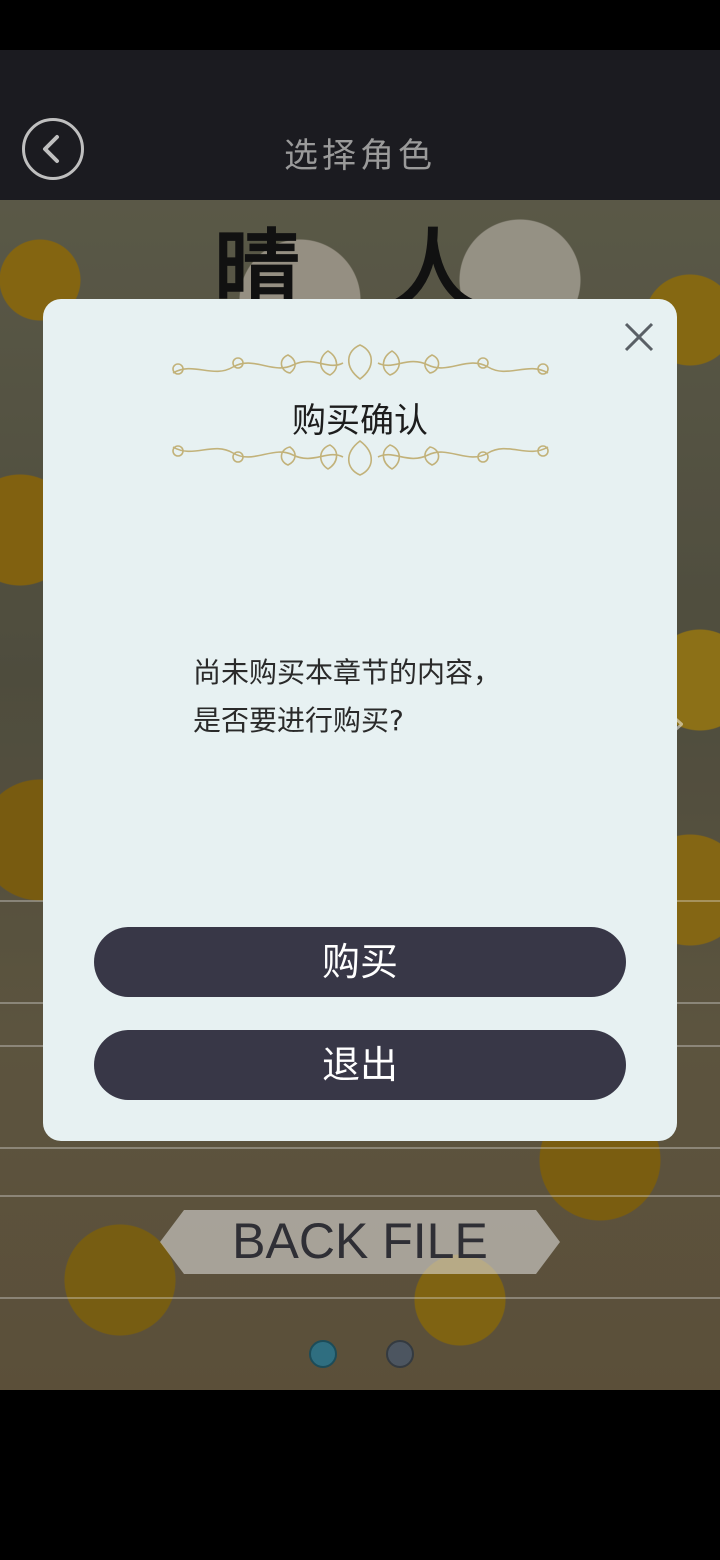 The height and width of the screenshot is (1560, 720). I want to click on buy-button: 购买, so click(360, 962).